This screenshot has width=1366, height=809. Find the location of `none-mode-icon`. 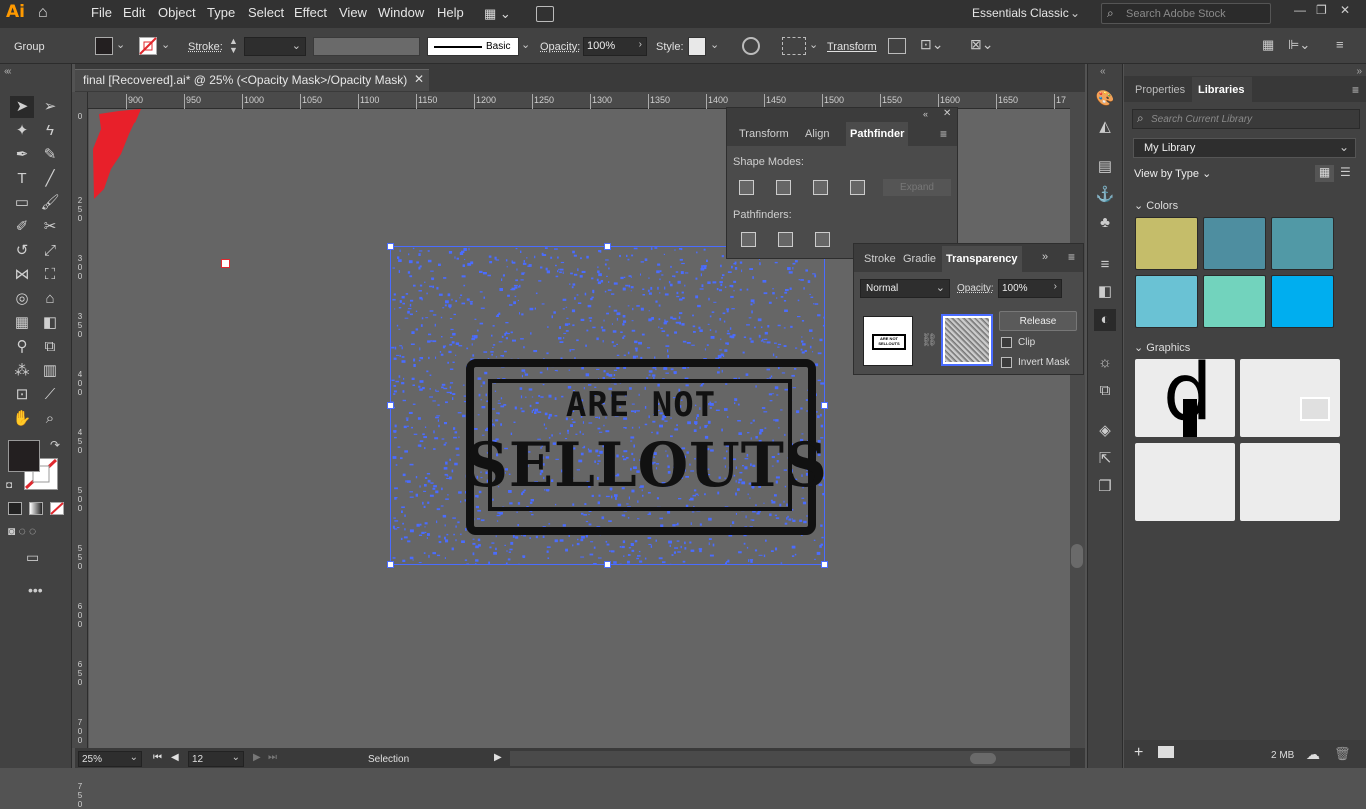

none-mode-icon is located at coordinates (57, 508).